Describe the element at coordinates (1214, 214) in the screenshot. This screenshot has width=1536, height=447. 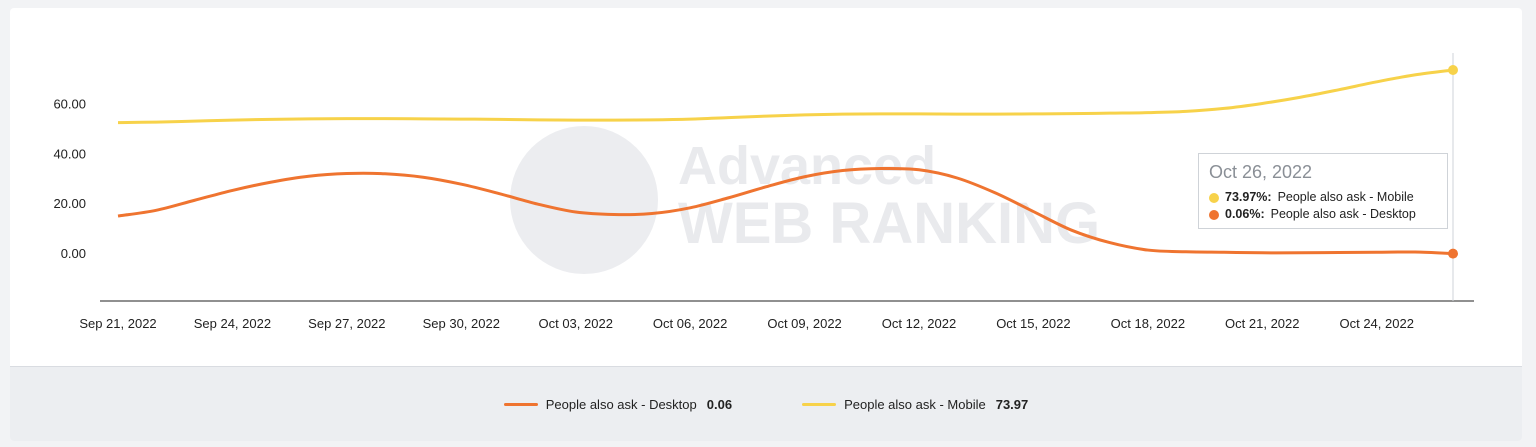
I see `tooltip-dot-desktop` at that location.